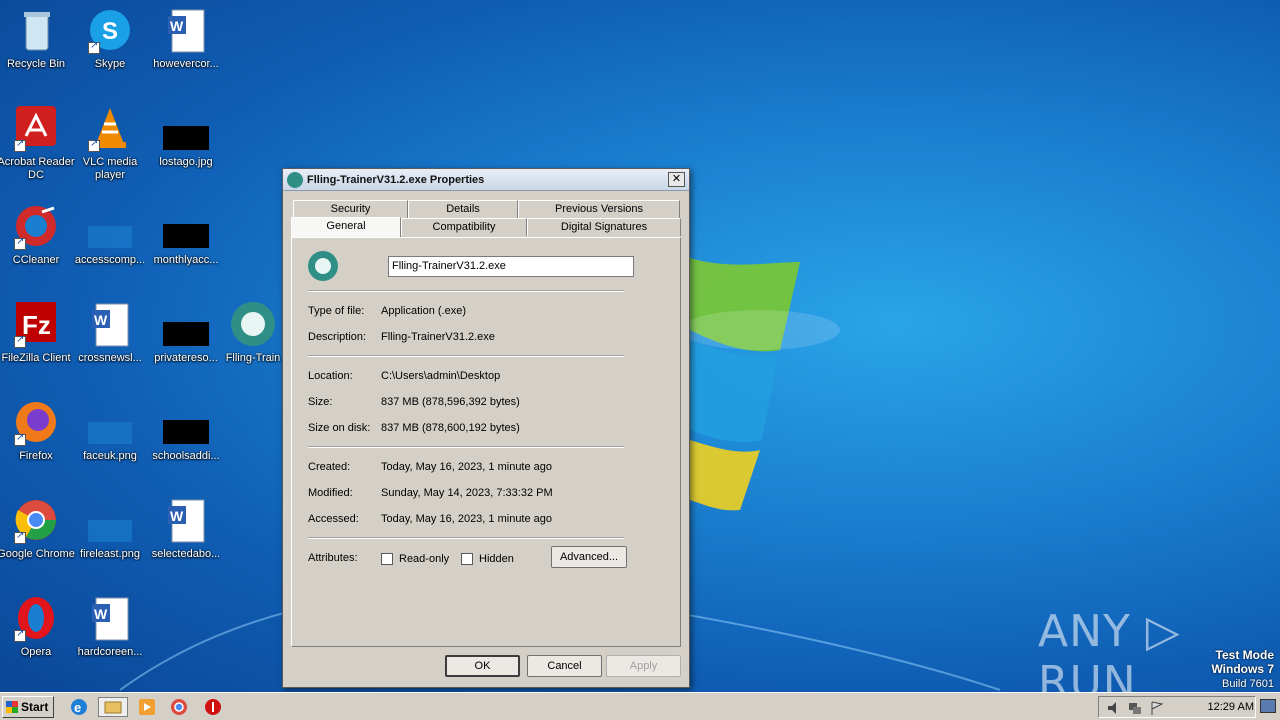 The image size is (1280, 720). I want to click on windows-version-text: Windows 7, so click(1242, 669).